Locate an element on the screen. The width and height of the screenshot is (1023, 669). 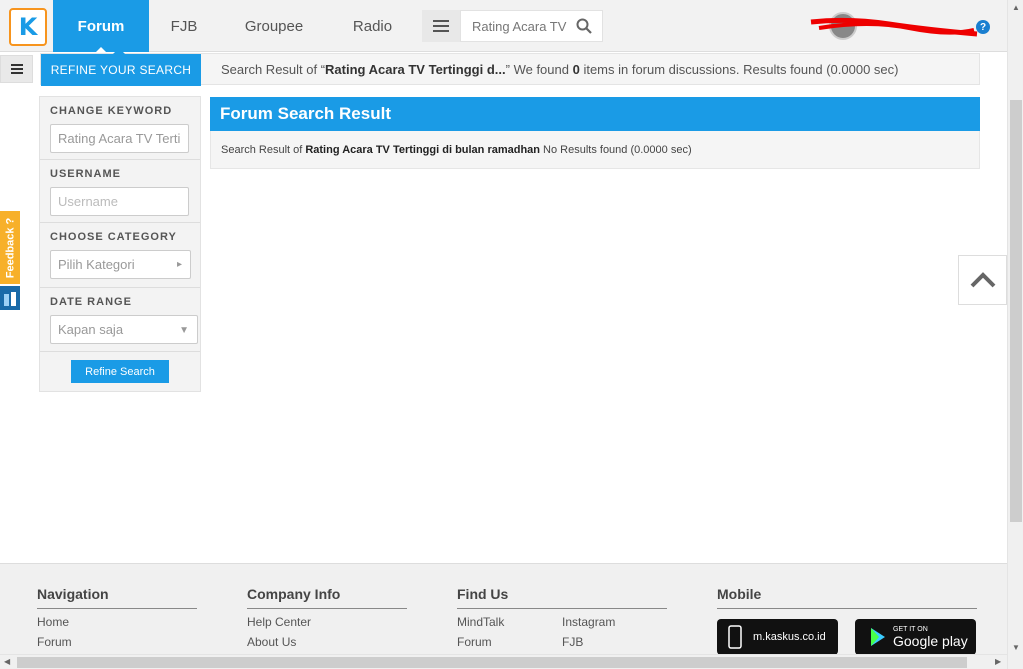
search-box is located at coordinates (531, 26).